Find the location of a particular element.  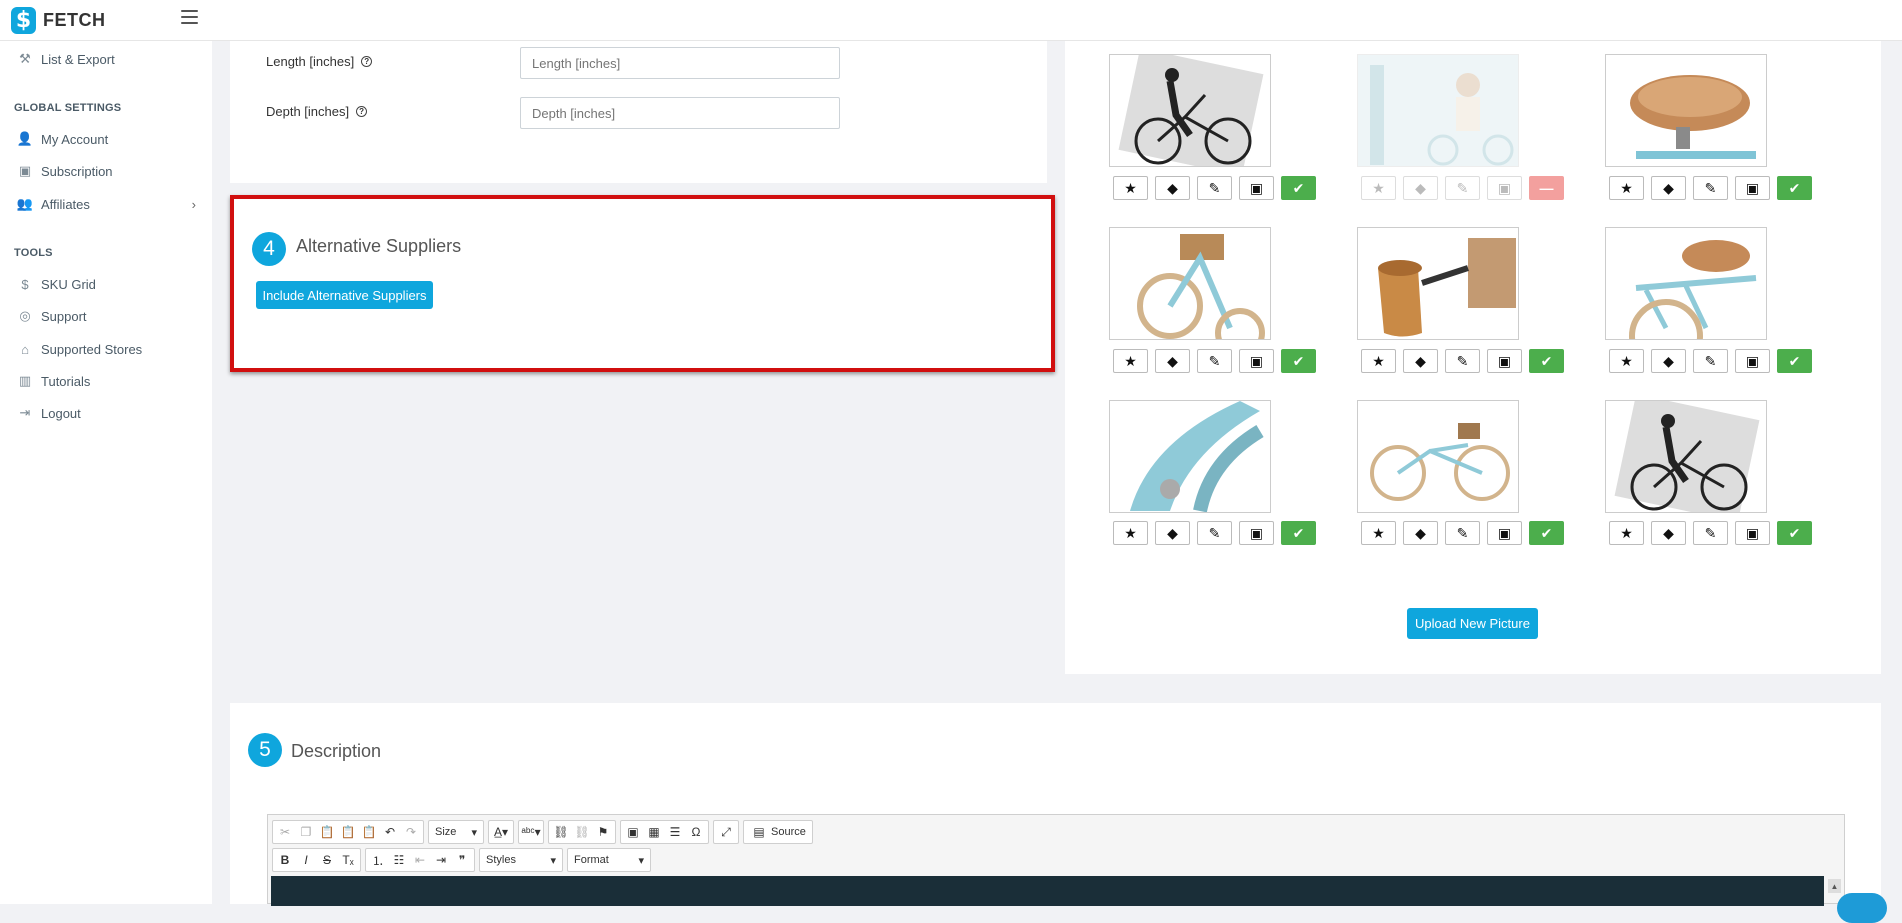

anchor-flag-icon: ⚑ is located at coordinates (603, 832).